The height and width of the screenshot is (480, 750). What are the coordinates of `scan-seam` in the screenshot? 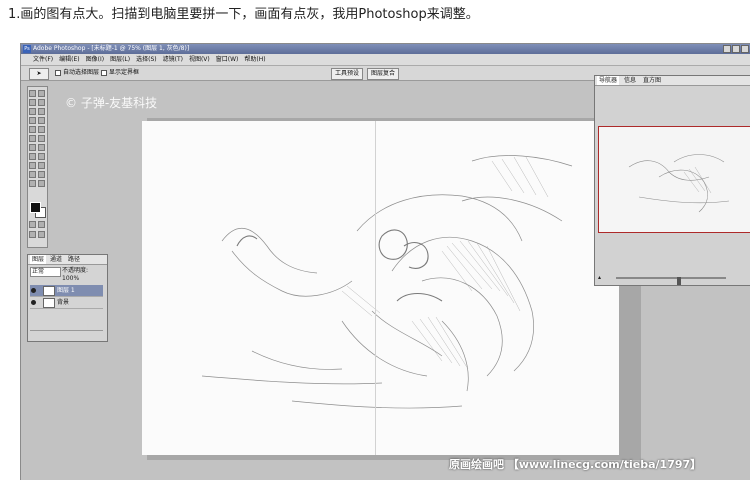 It's located at (375, 288).